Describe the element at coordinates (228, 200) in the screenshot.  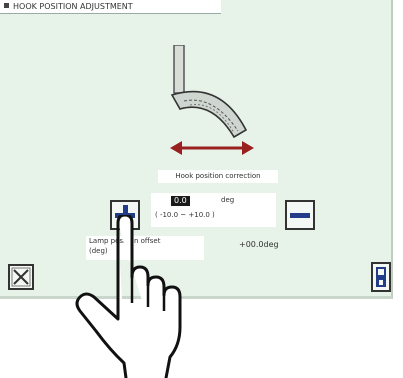
I see `value-unit: deg` at that location.